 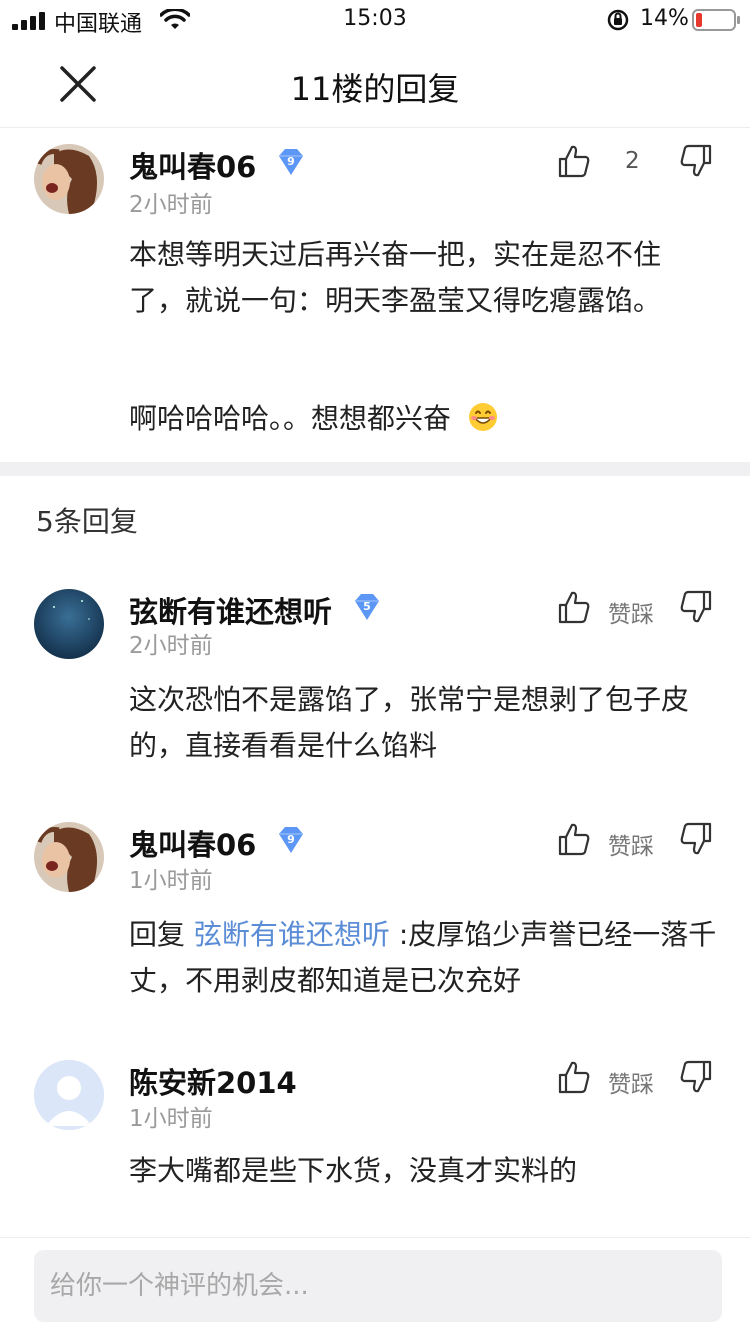 I want to click on reply-body: 这次恐怕不是露馅了，张常宁是想剥了包子皮的，直接看看是什么馅料, so click(x=409, y=722).